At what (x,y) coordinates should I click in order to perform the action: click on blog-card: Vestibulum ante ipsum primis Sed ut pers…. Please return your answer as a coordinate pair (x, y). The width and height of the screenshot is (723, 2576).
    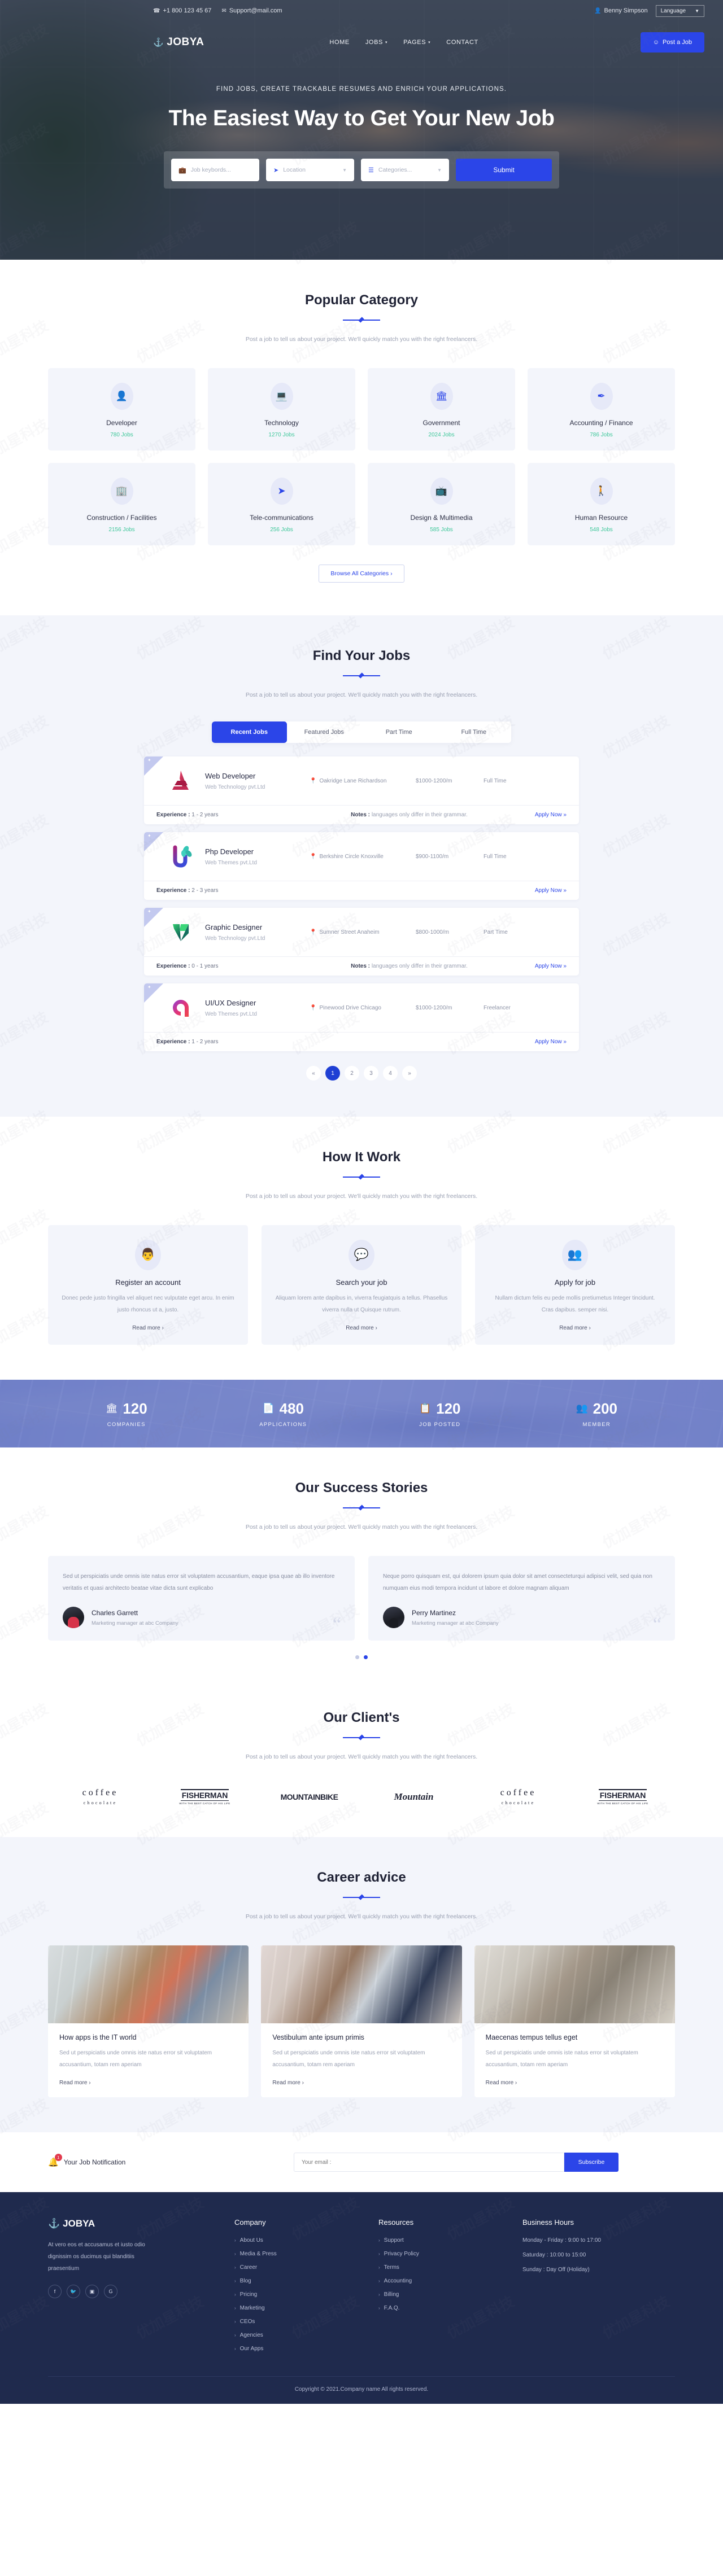
    Looking at the image, I should click on (361, 2021).